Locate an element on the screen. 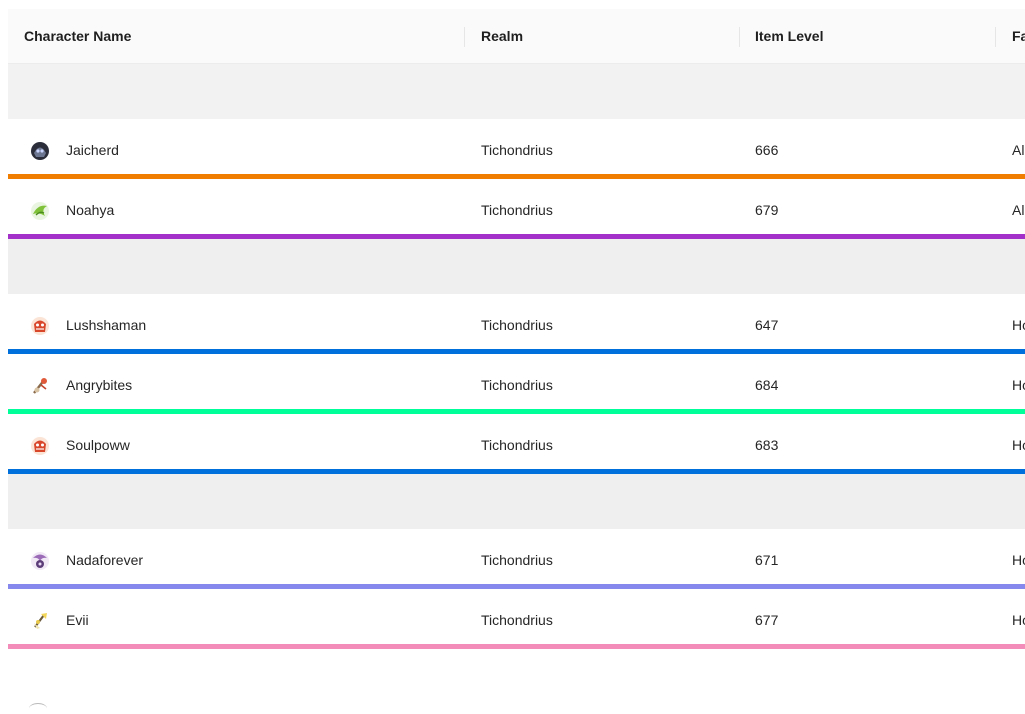 The image size is (1025, 714). table-row: Evii Tichondrius 677 Ho is located at coordinates (516, 619).